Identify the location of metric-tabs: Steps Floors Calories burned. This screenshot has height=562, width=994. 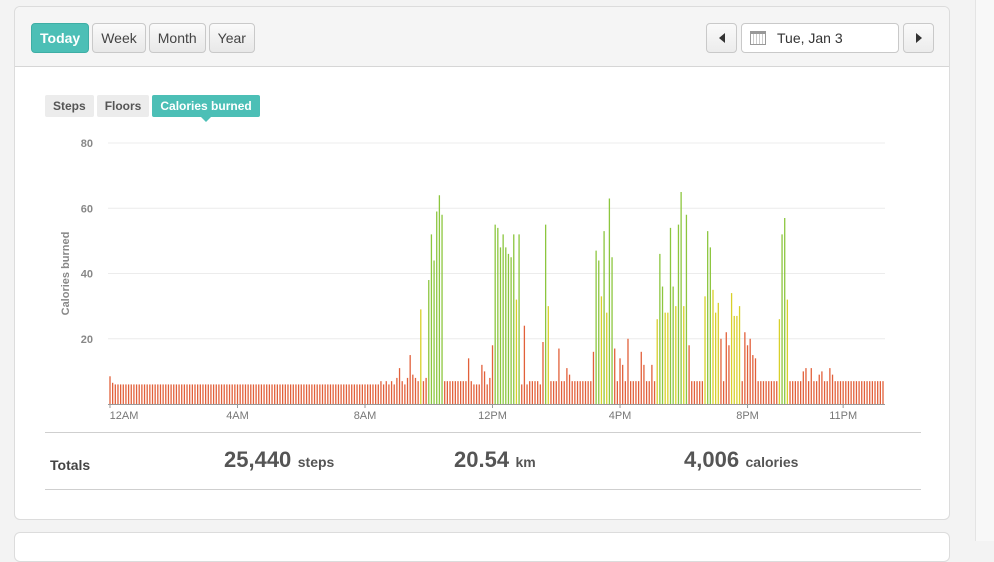
(152, 108).